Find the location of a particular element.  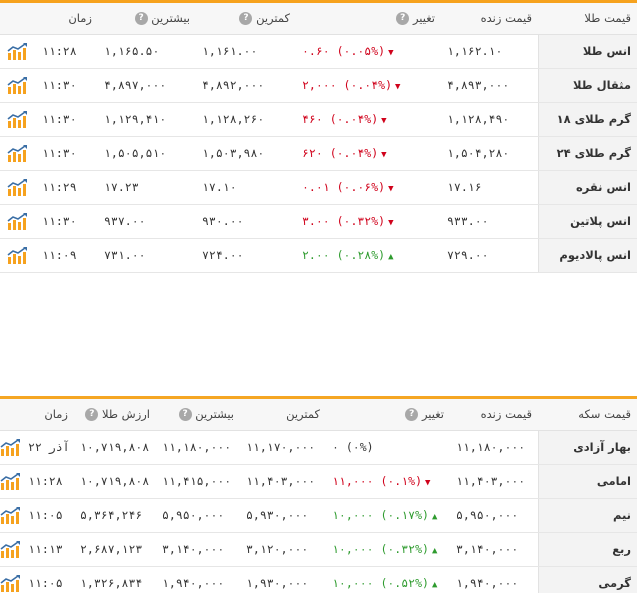

header-time: زمان is located at coordinates (67, 19).